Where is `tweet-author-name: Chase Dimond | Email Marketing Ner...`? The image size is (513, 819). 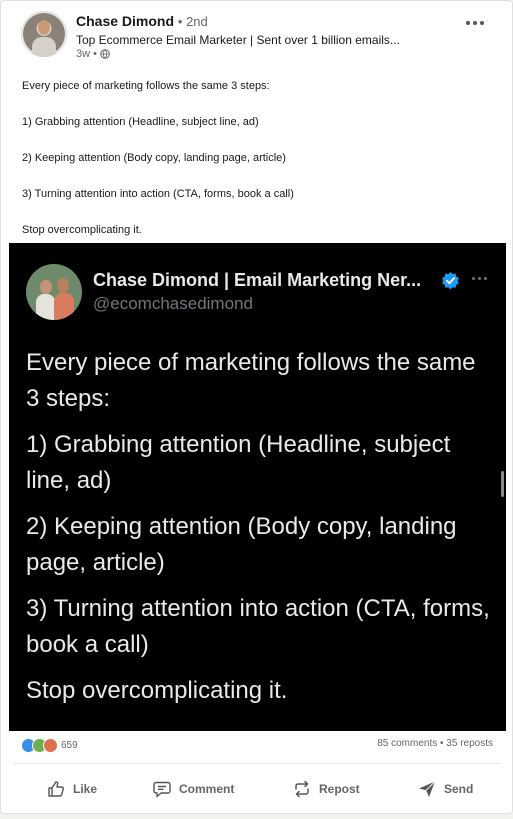 tweet-author-name: Chase Dimond | Email Marketing Ner... is located at coordinates (257, 280).